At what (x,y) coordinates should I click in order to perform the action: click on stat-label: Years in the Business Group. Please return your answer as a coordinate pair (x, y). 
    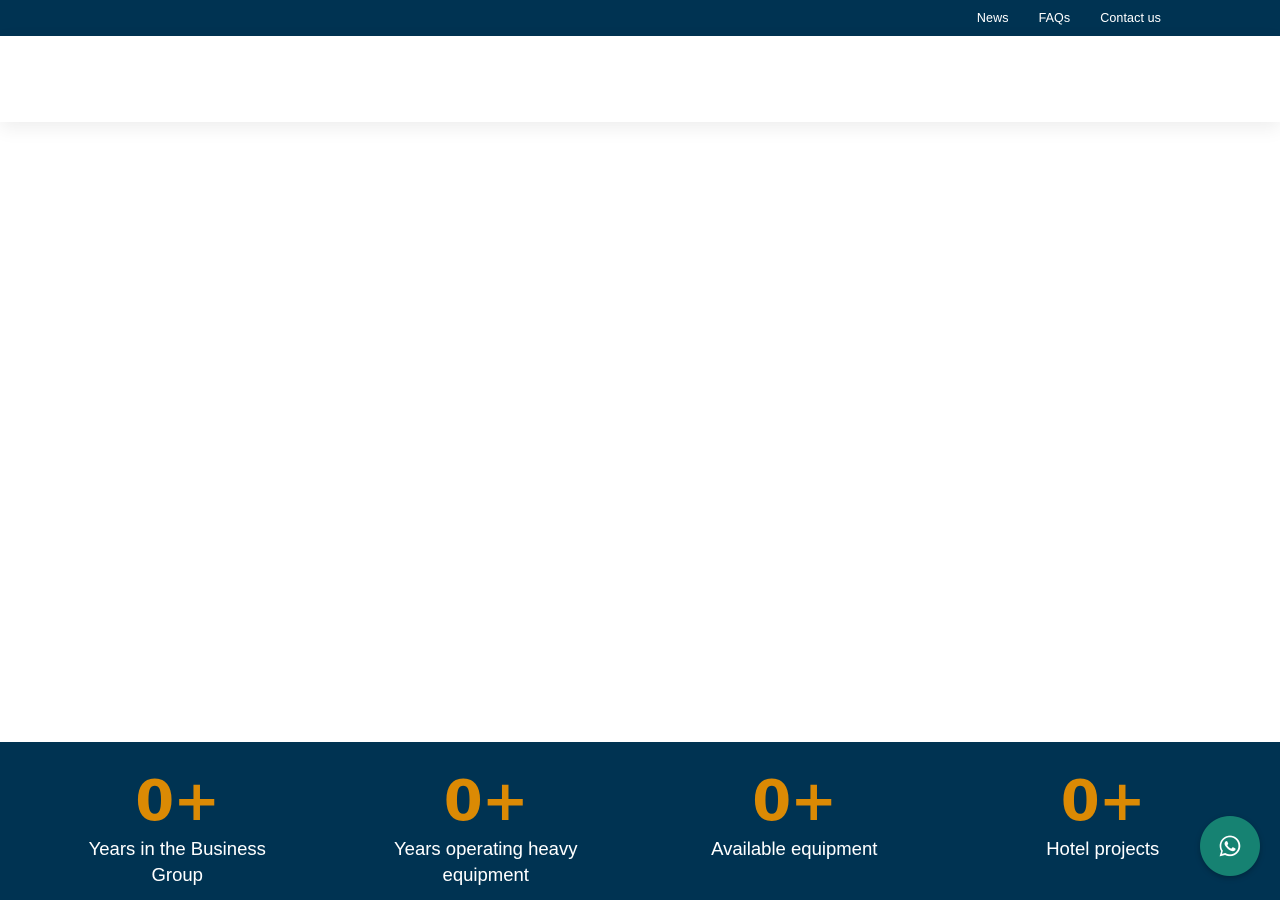
    Looking at the image, I should click on (177, 861).